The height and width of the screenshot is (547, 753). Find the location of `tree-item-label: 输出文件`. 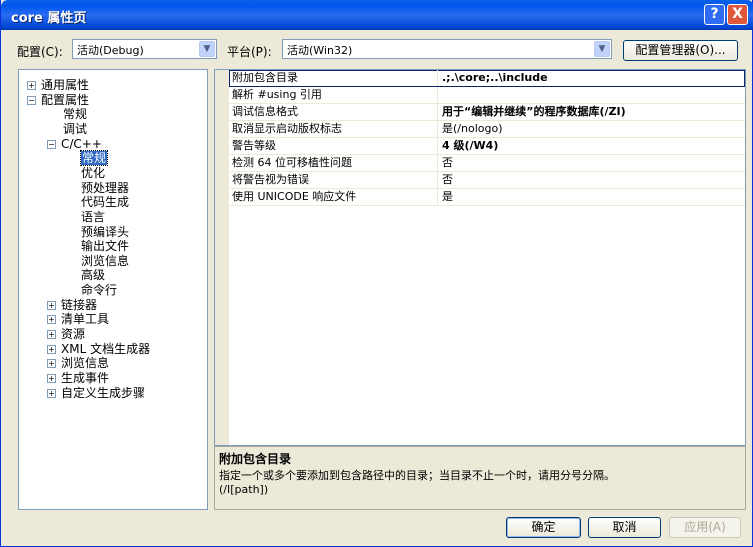

tree-item-label: 输出文件 is located at coordinates (105, 246).